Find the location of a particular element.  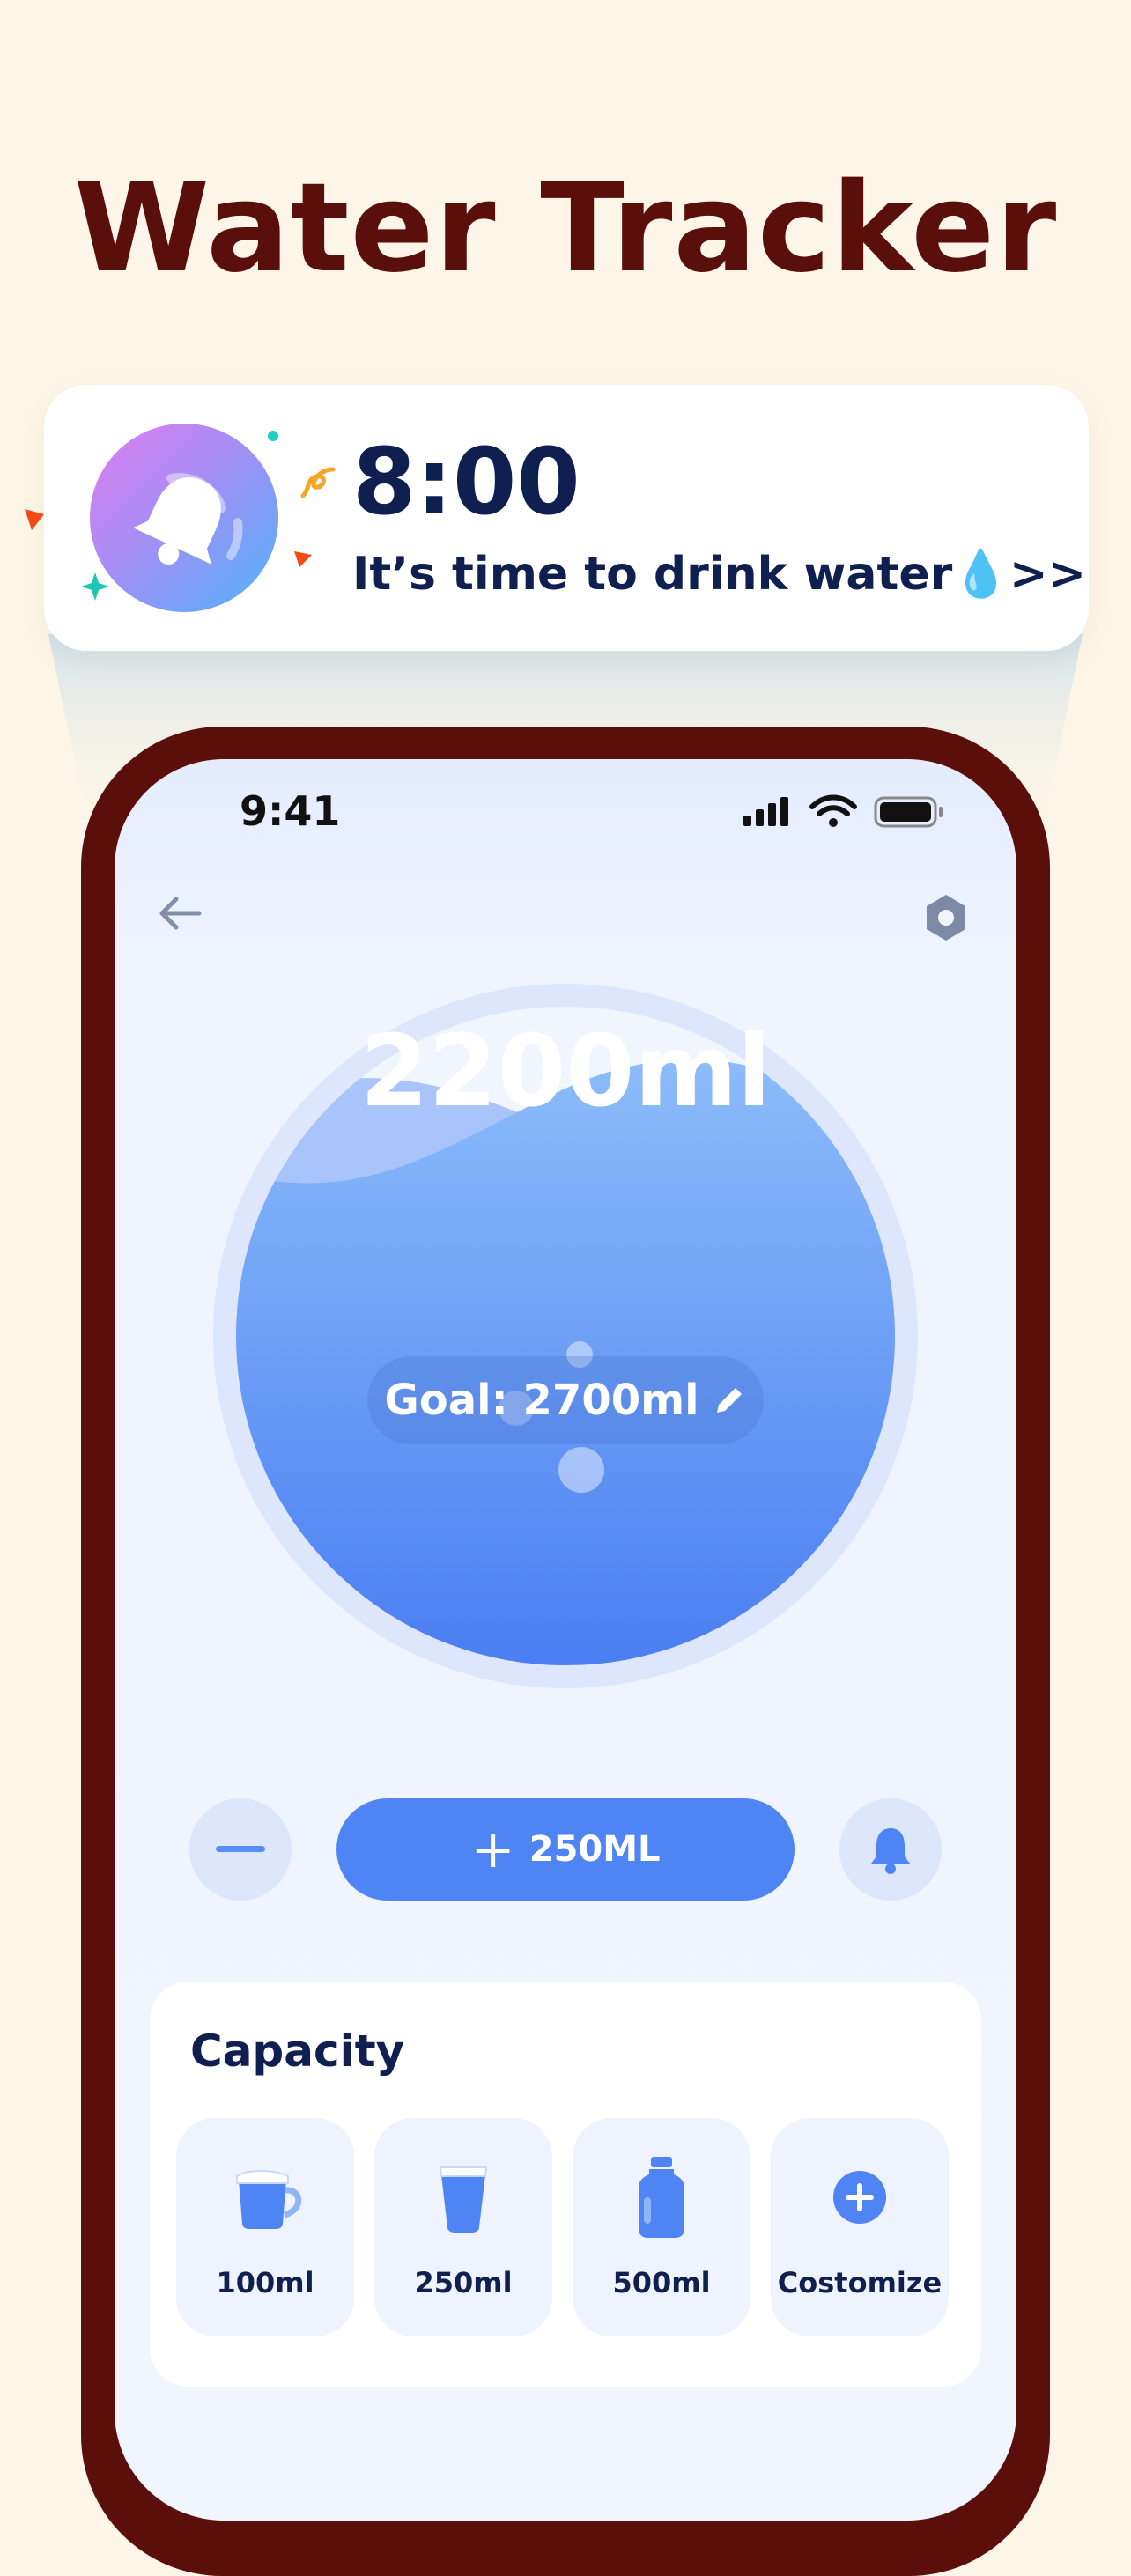

goal-label: Goal: 2700ml is located at coordinates (541, 1400).